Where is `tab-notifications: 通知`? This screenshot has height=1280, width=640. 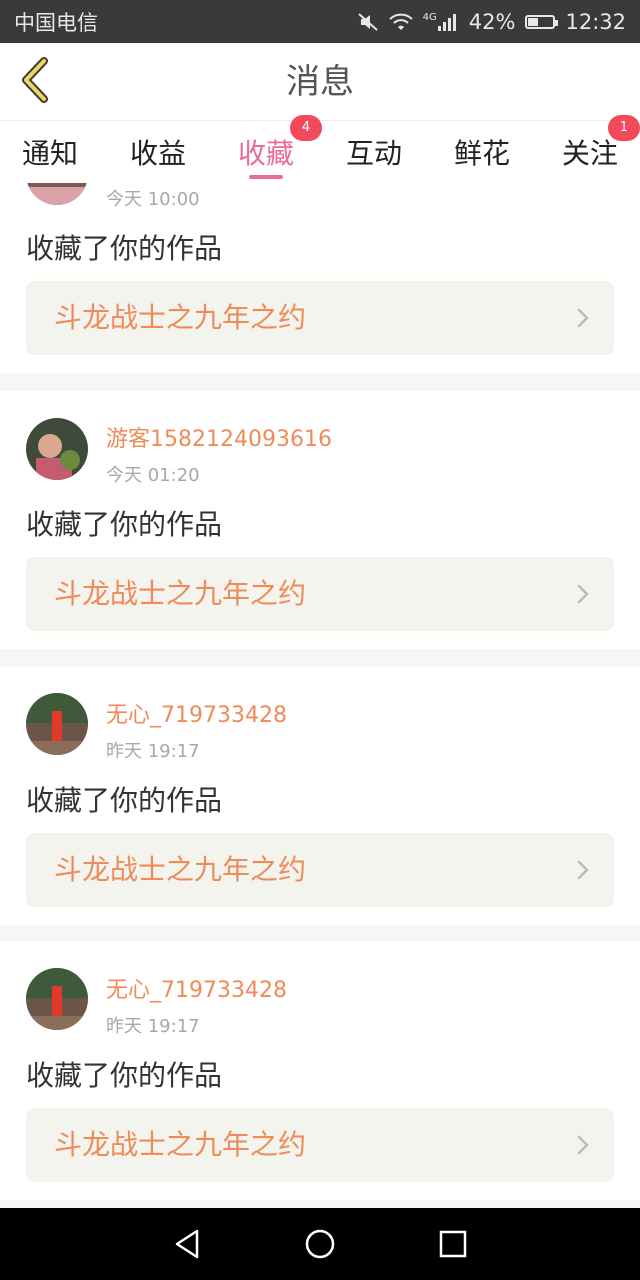 tab-notifications: 通知 is located at coordinates (50, 152).